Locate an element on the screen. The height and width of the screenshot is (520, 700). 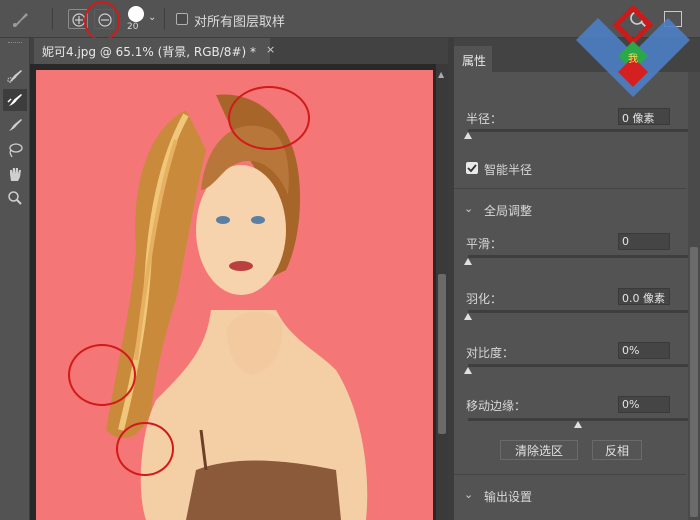
feather-label: 羽化： is located at coordinates (484, 299).